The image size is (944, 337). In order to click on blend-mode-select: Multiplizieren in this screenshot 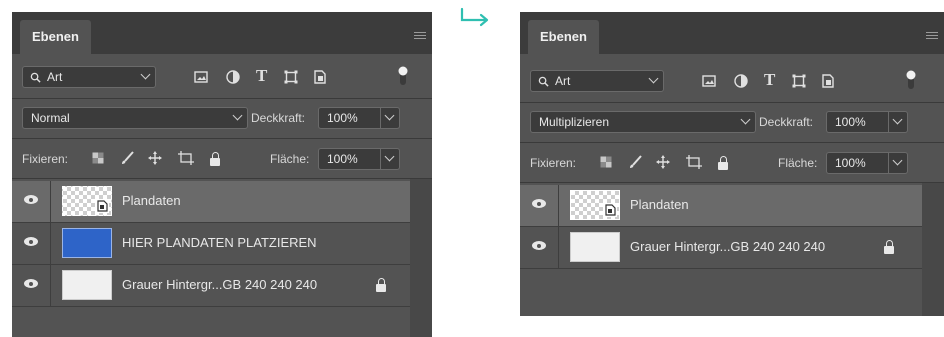, I will do `click(643, 122)`.